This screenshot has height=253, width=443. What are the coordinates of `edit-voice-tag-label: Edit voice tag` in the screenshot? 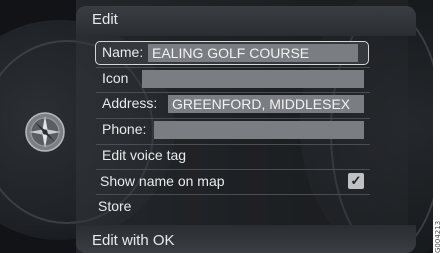 It's located at (144, 155).